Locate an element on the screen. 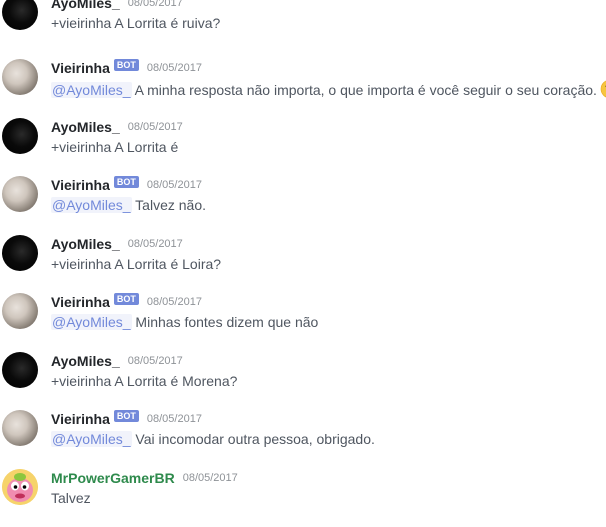  message-text: +vieirinha A Lorrita é ruiva? is located at coordinates (135, 23).